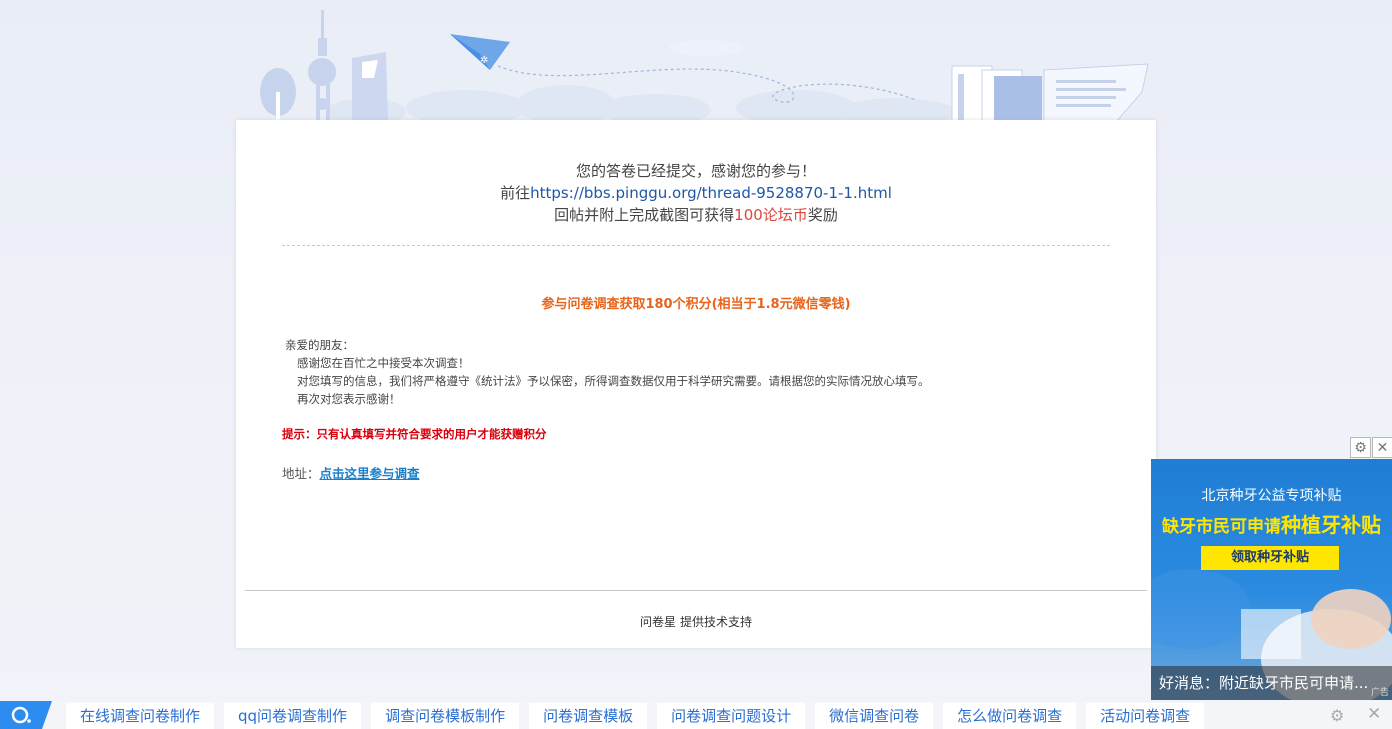 This screenshot has width=1392, height=729. Describe the element at coordinates (383, 363) in the screenshot. I see `letter-line: 感谢您在百忙之中接受本次调查！` at that location.